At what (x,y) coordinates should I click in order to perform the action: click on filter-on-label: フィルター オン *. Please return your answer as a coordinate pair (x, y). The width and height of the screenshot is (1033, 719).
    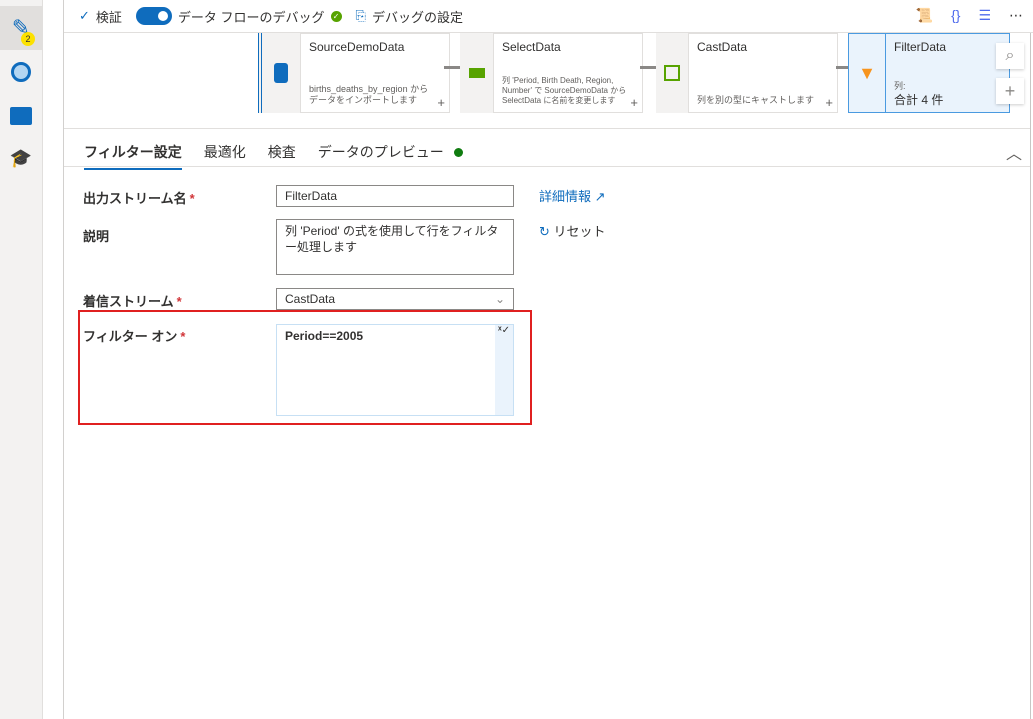
    Looking at the image, I should click on (134, 336).